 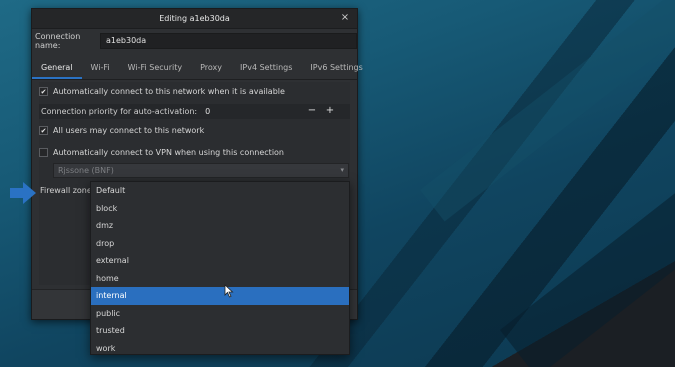 I want to click on dialog-title: Editing a1eb30da, so click(x=194, y=18).